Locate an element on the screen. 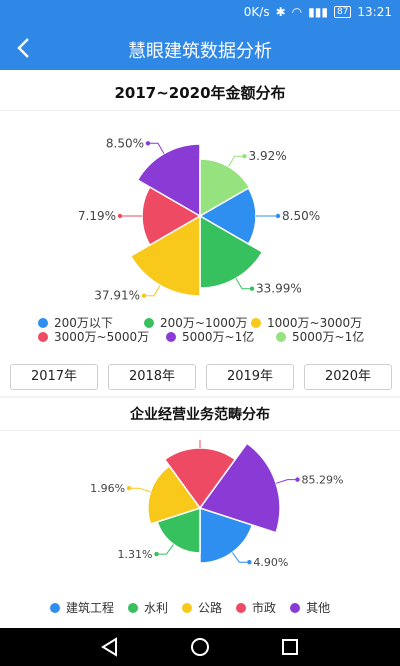  business-scope-legend: 建筑工程 水利 公路 市政 其他 is located at coordinates (215, 607).